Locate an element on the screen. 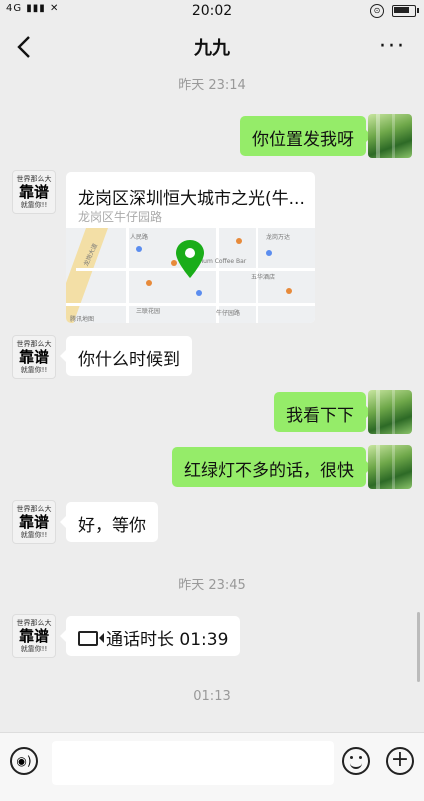 The width and height of the screenshot is (424, 801). scrollbar is located at coordinates (418, 647).